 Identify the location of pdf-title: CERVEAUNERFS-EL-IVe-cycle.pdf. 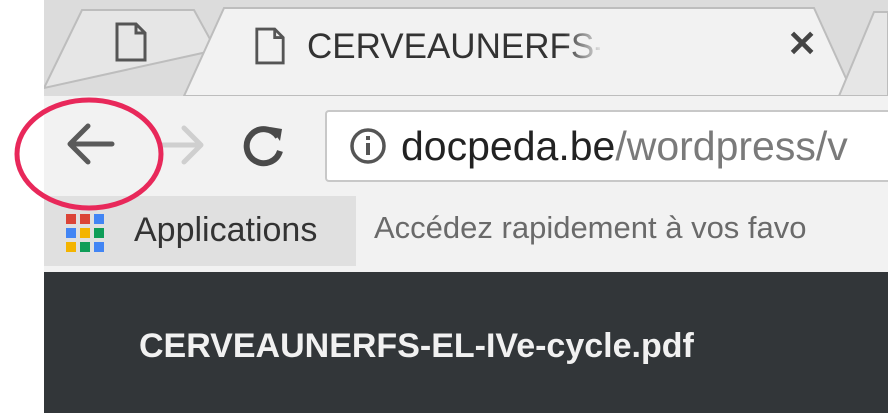
(416, 346).